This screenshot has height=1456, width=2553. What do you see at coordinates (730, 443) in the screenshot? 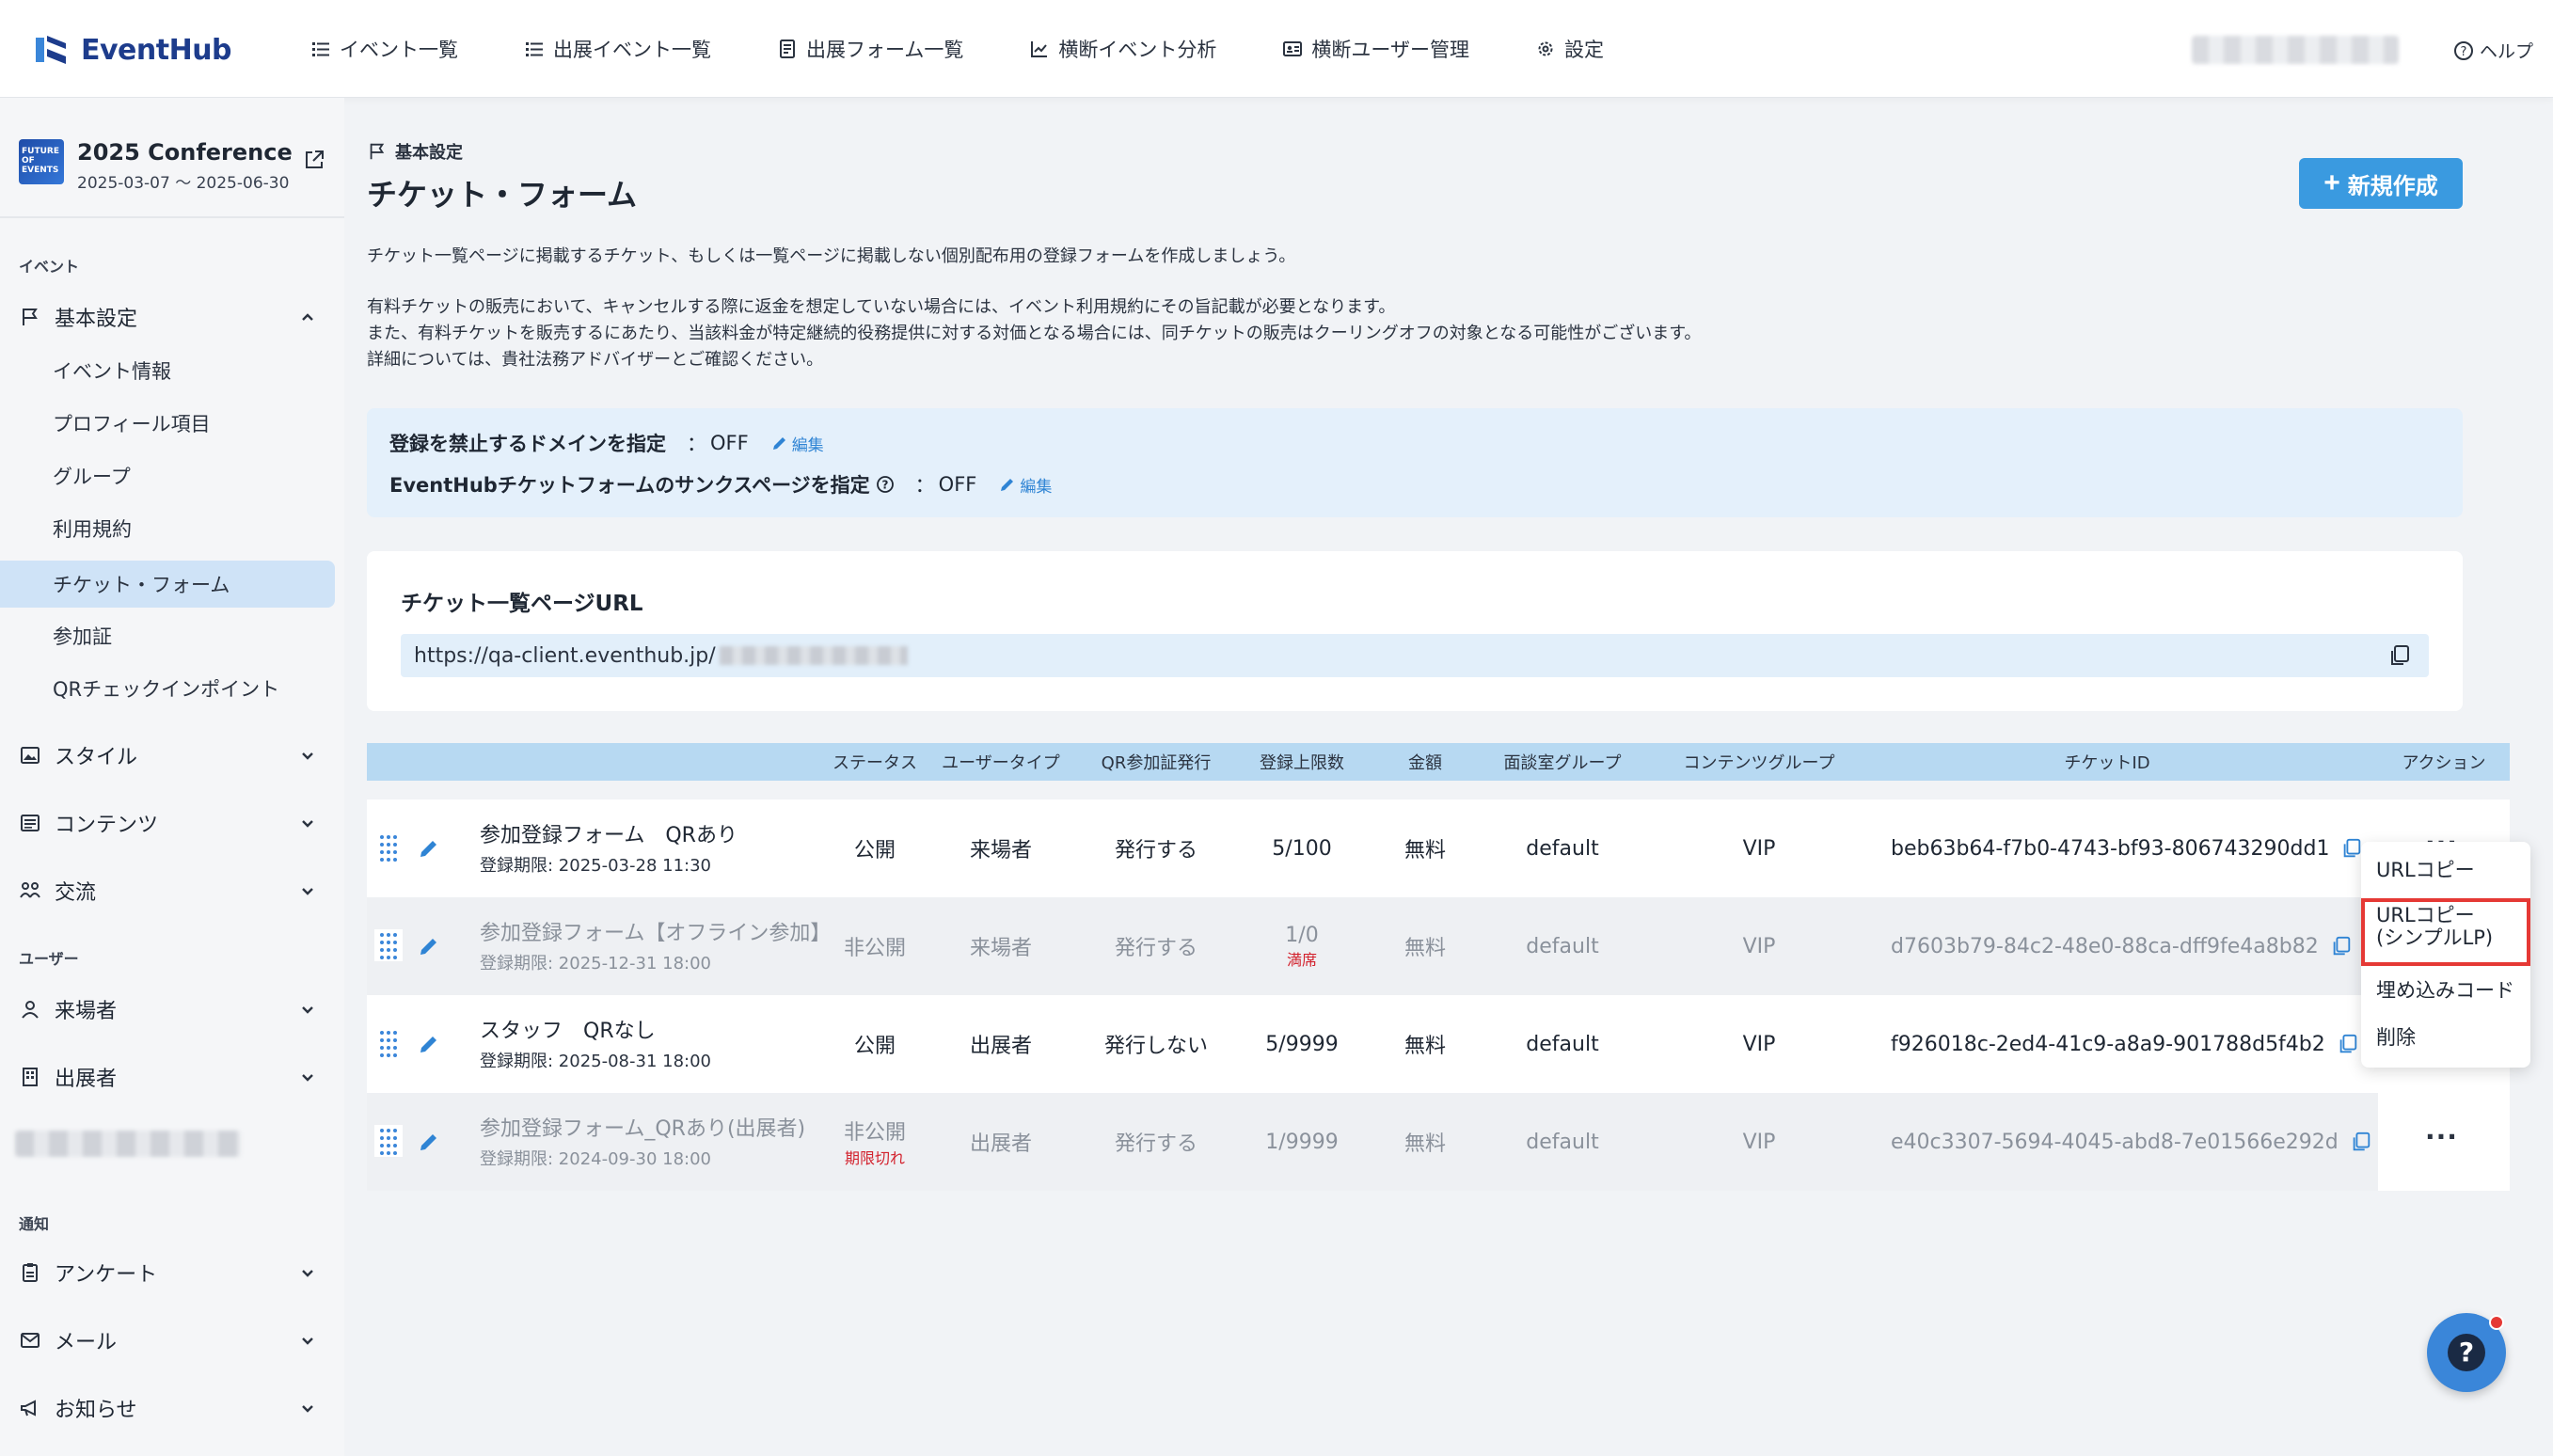
I see `domain-restriction-value: OFF` at bounding box center [730, 443].